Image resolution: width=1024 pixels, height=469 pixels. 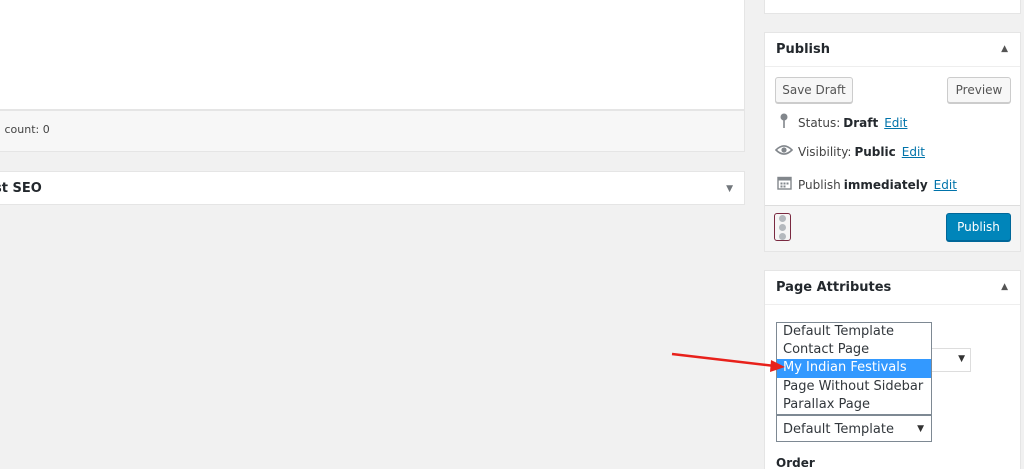 I want to click on template-option: Contact Page, so click(x=854, y=350).